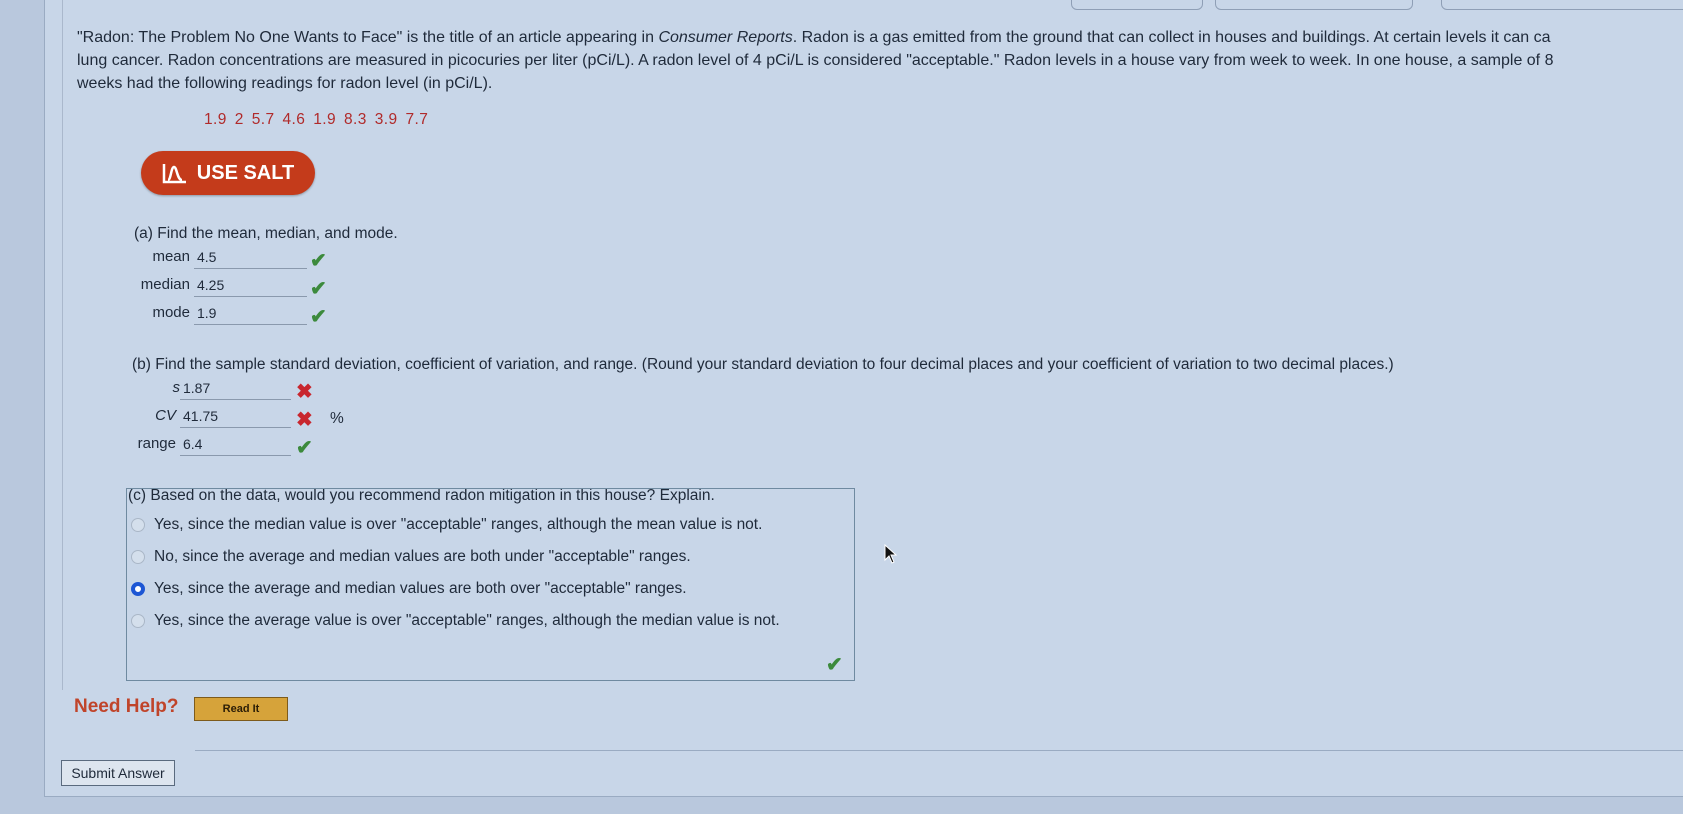 Image resolution: width=1683 pixels, height=814 pixels. Describe the element at coordinates (725, 37) in the screenshot. I see `source-title: Consumer Reports` at that location.